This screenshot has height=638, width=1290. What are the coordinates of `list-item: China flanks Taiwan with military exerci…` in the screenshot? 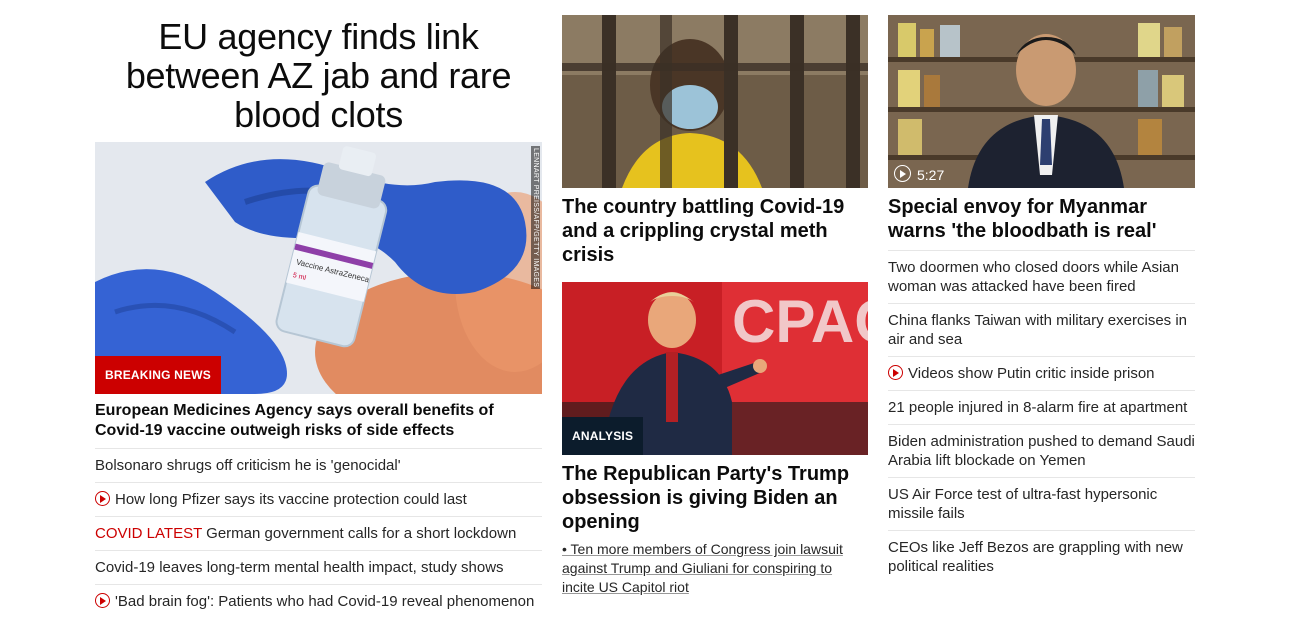 It's located at (1041, 329).